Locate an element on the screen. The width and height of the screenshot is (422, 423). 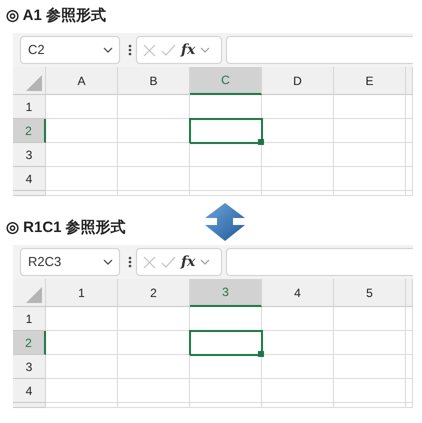
column-header: 1 is located at coordinates (82, 293).